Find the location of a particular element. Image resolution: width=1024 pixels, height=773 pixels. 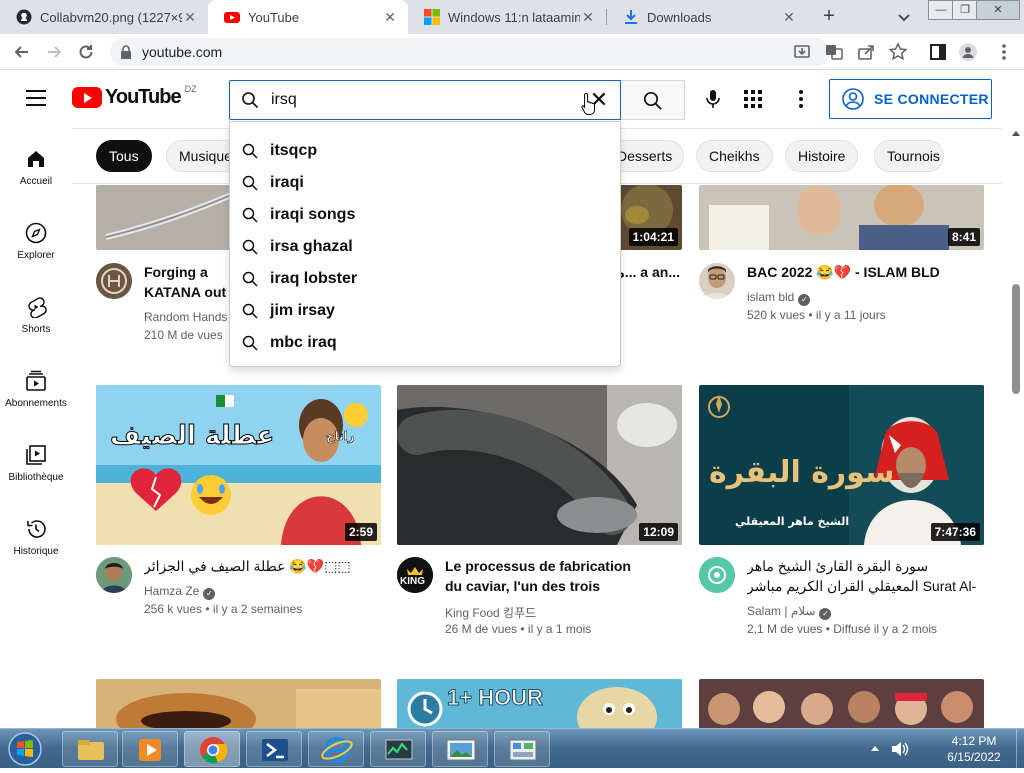

video-thumbnail: 8:41 is located at coordinates (841, 217).